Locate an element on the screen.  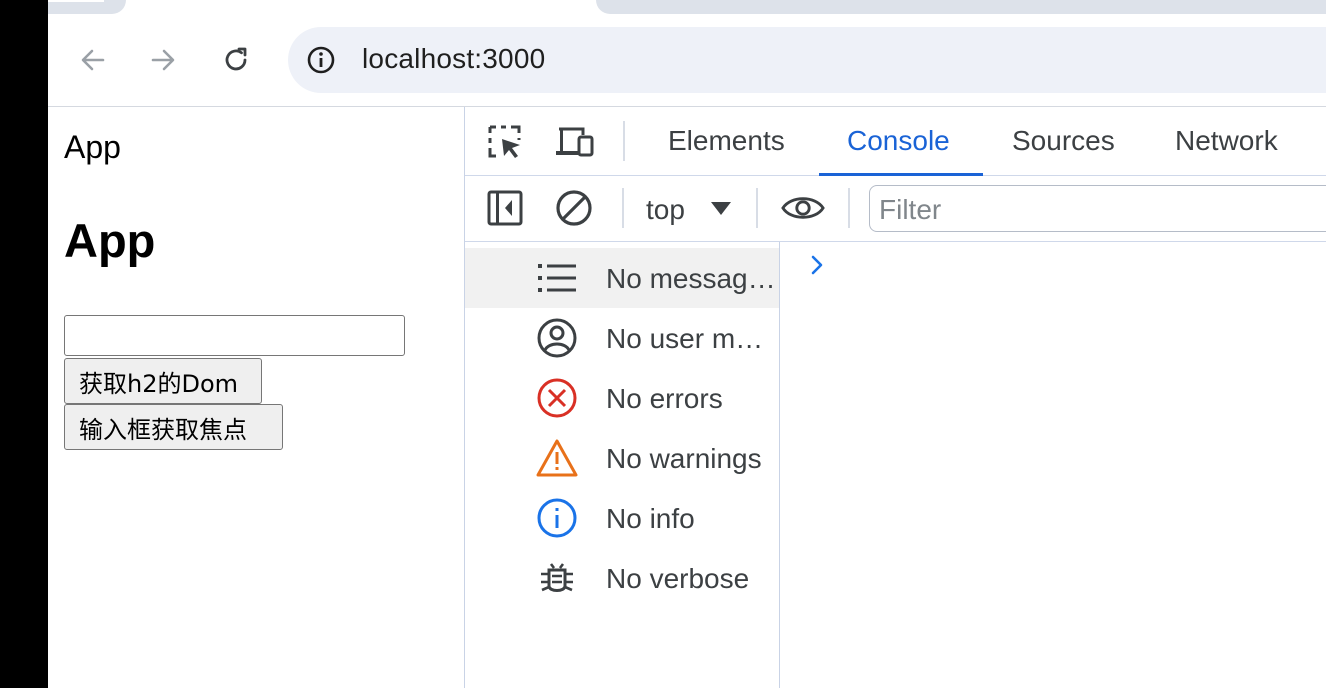
reload-icon is located at coordinates (236, 59).